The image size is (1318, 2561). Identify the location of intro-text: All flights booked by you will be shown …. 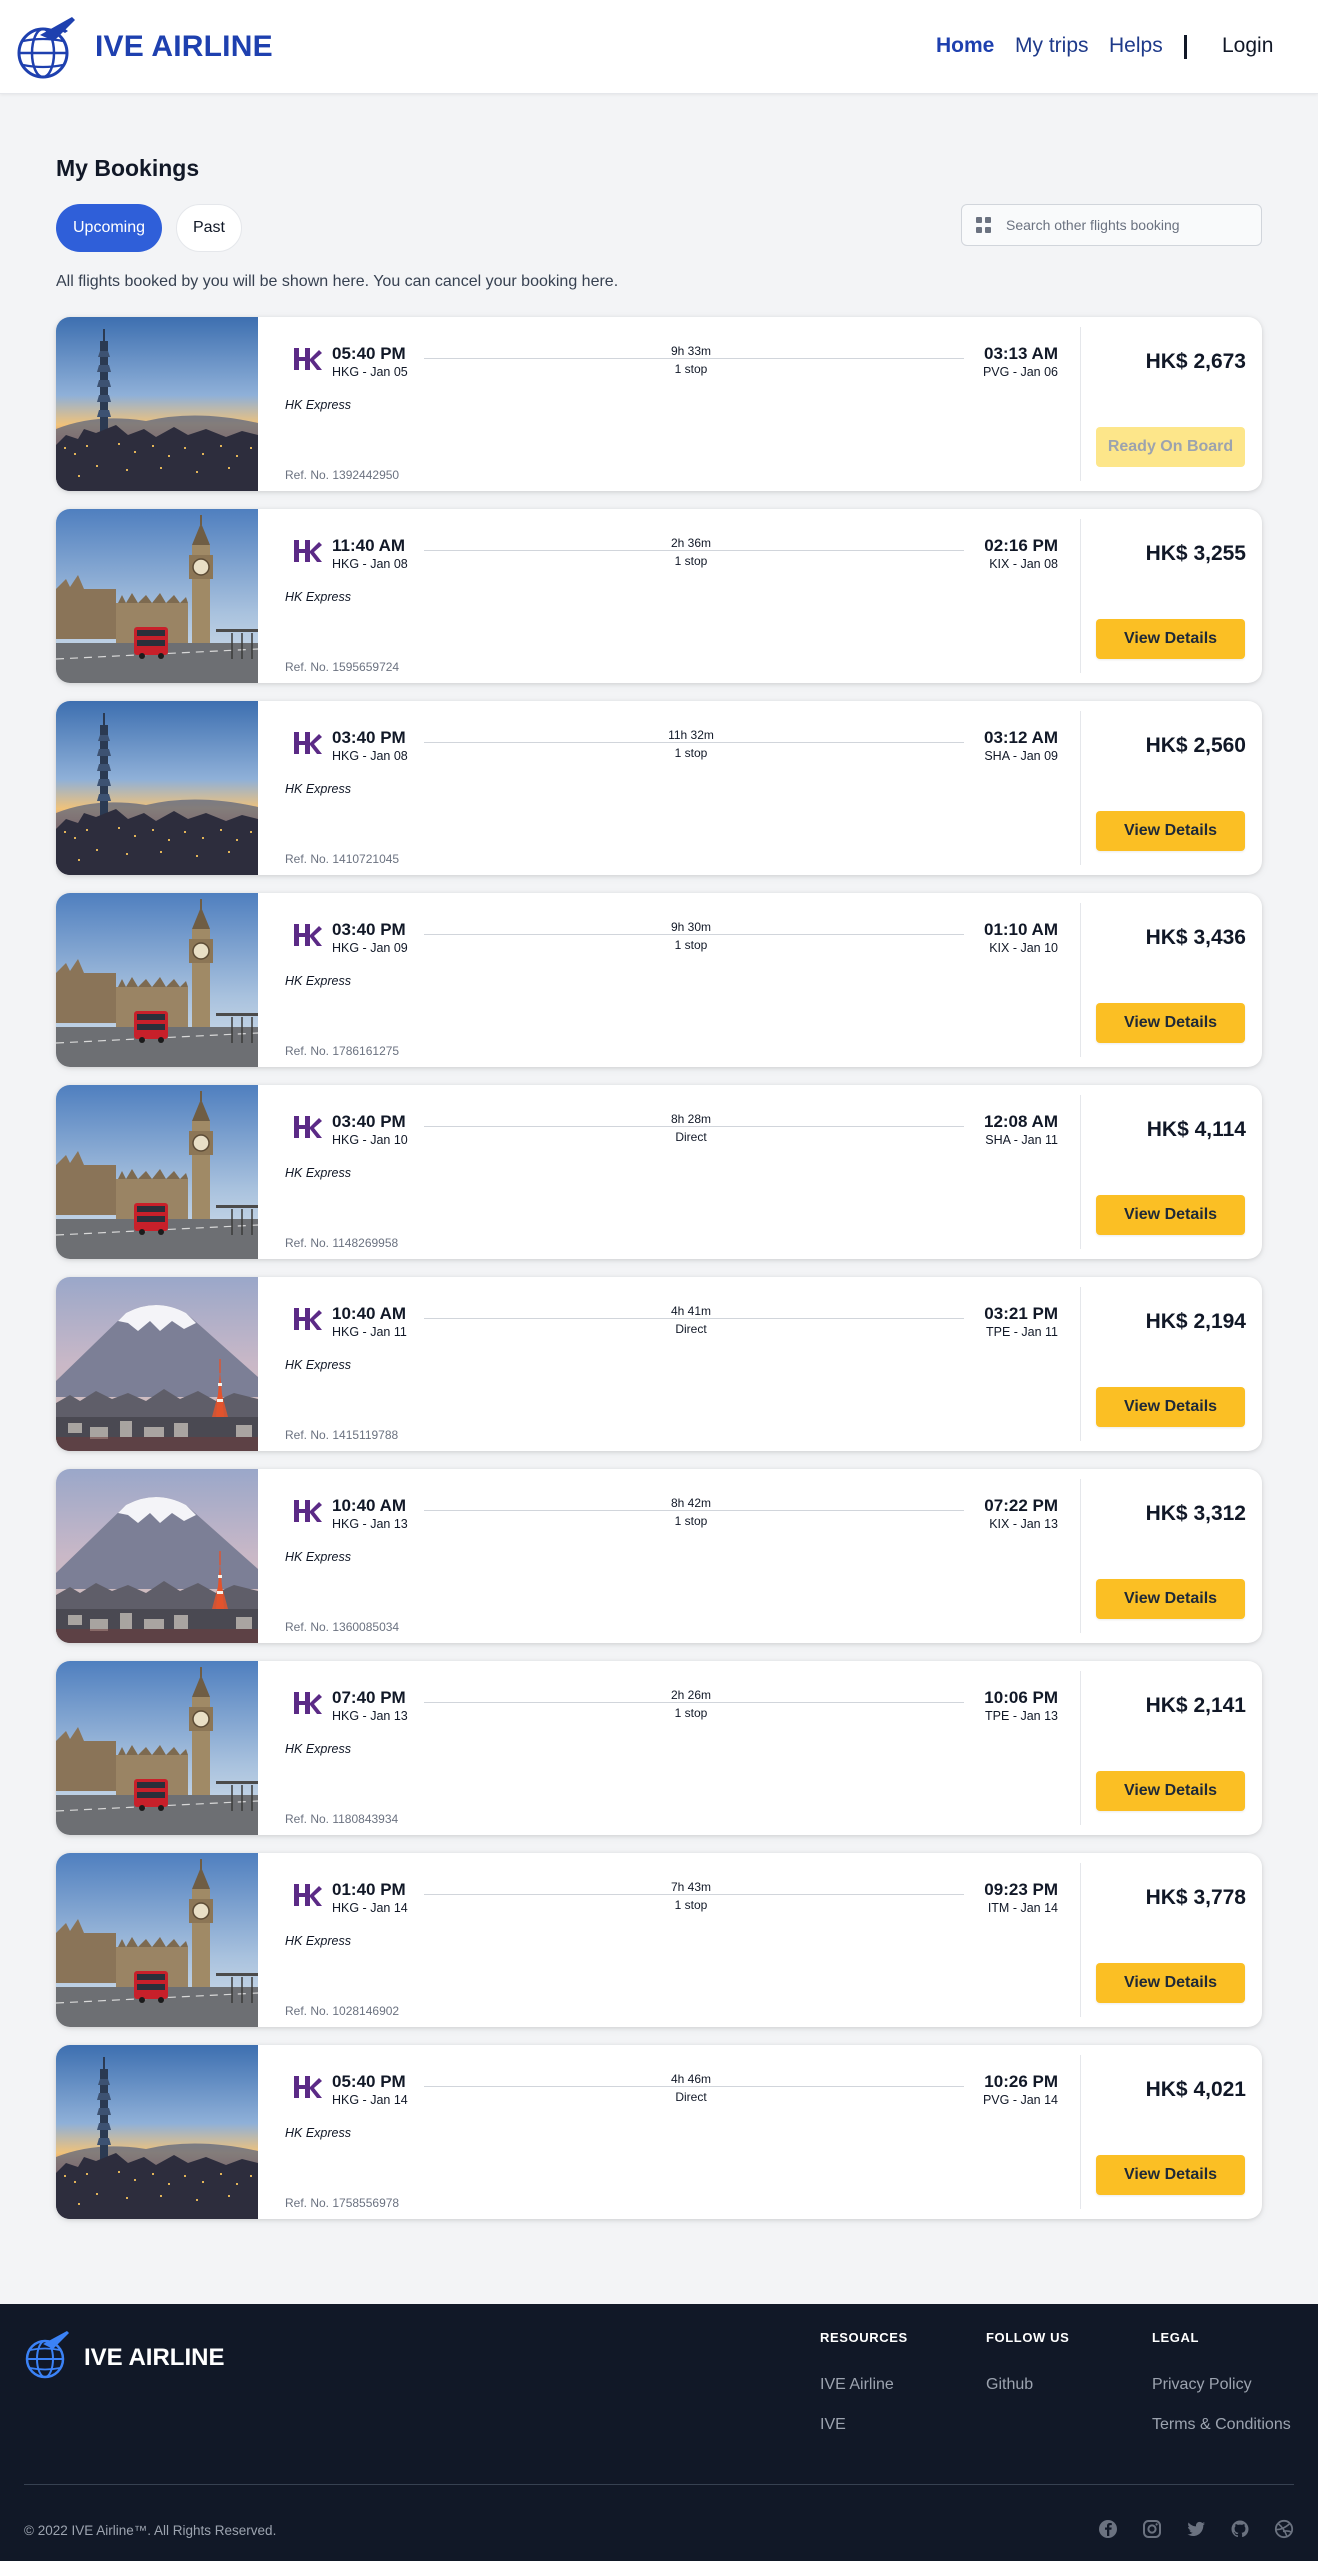
(337, 281).